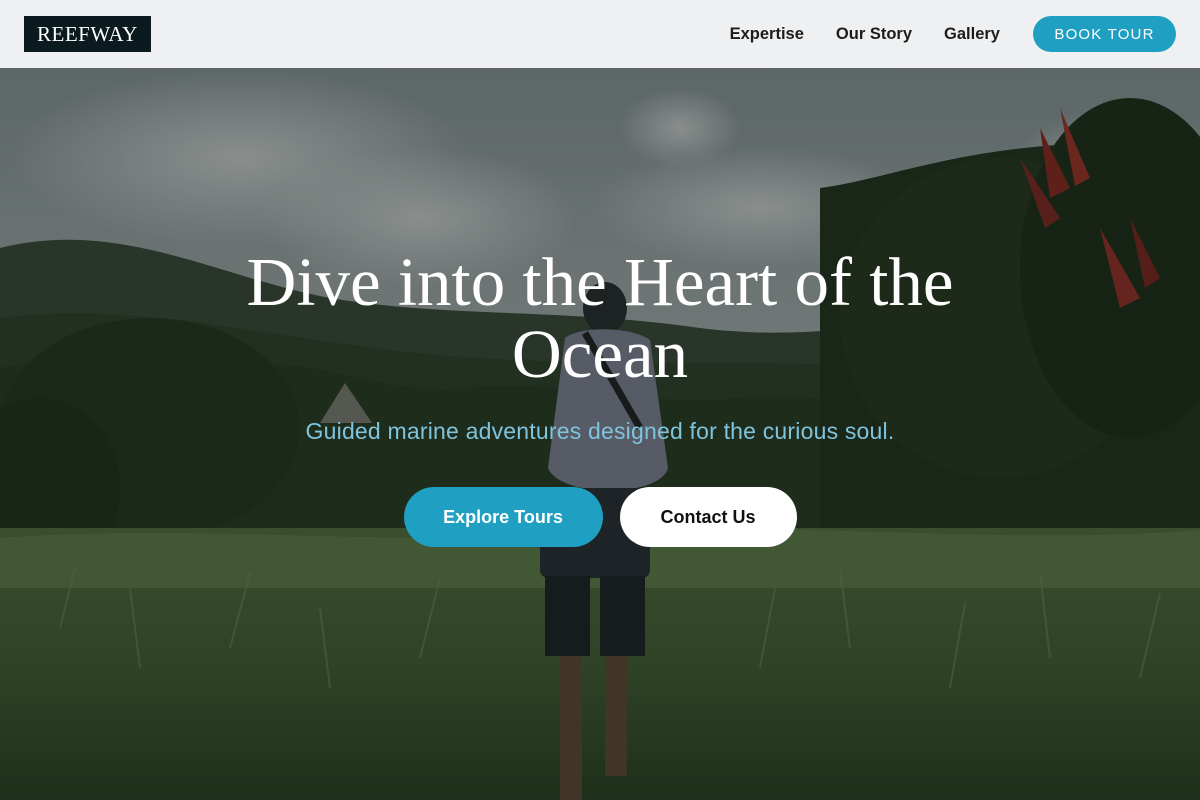  I want to click on logo: REEFWAY, so click(87, 34).